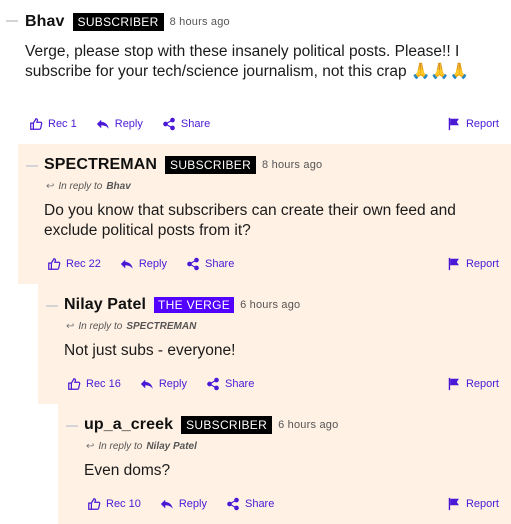 The image size is (511, 524). Describe the element at coordinates (283, 384) in the screenshot. I see `comment-actions: Rec 16 Reply Share Report` at that location.